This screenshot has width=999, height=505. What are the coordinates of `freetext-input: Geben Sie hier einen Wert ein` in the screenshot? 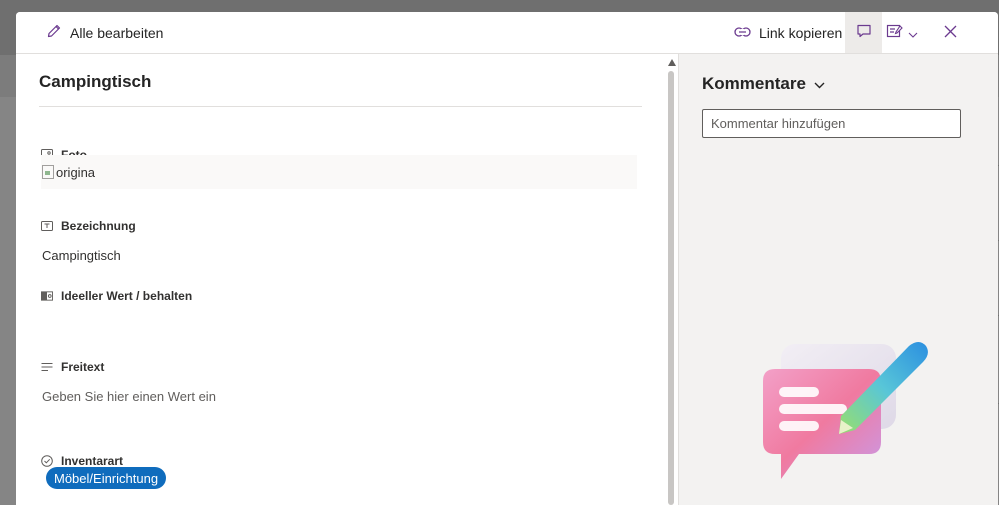 It's located at (129, 396).